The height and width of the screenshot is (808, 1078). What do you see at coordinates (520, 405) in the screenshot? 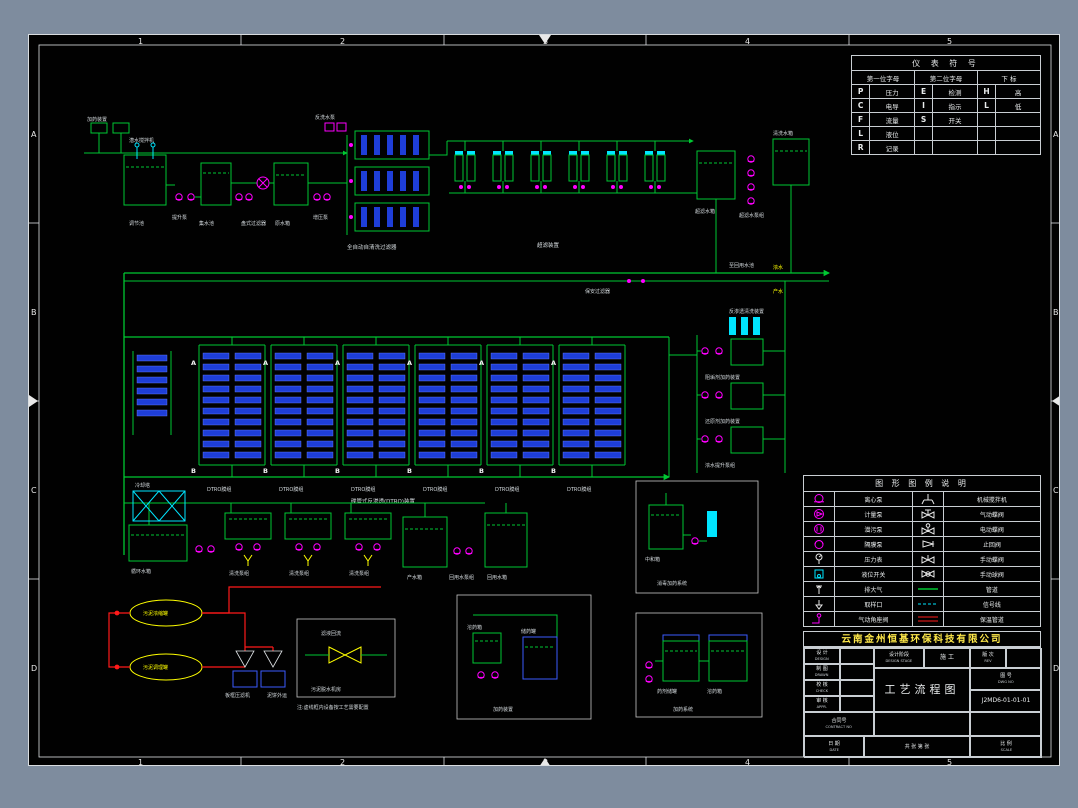
I see `membrane-bank` at bounding box center [520, 405].